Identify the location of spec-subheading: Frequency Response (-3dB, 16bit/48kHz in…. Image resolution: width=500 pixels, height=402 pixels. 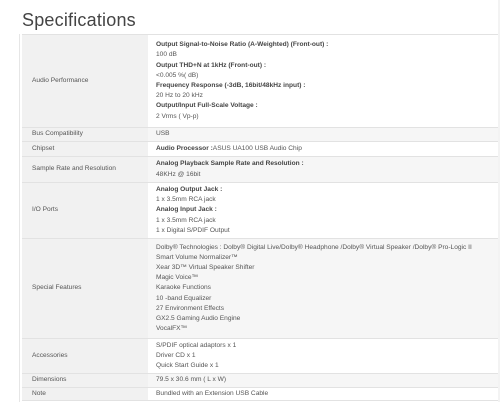
(231, 85).